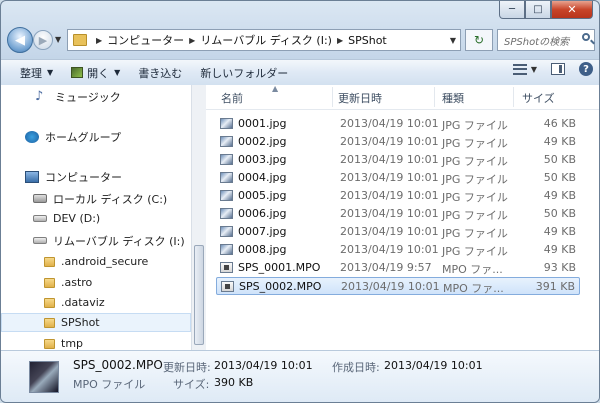 The height and width of the screenshot is (403, 600). I want to click on nav-item-android-secure: .android_secure, so click(96, 261).